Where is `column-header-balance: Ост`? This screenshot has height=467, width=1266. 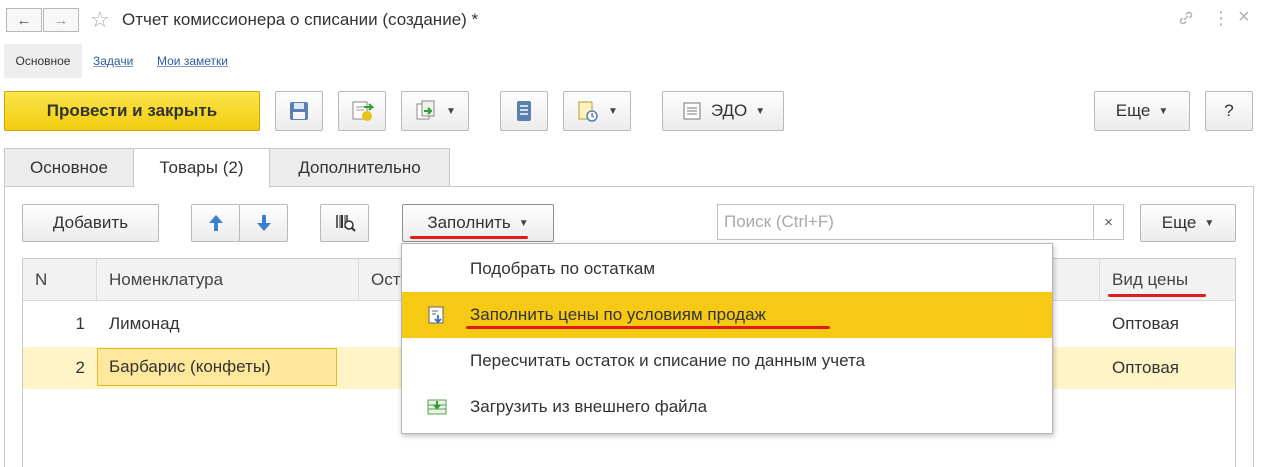
column-header-balance: Ост is located at coordinates (380, 280).